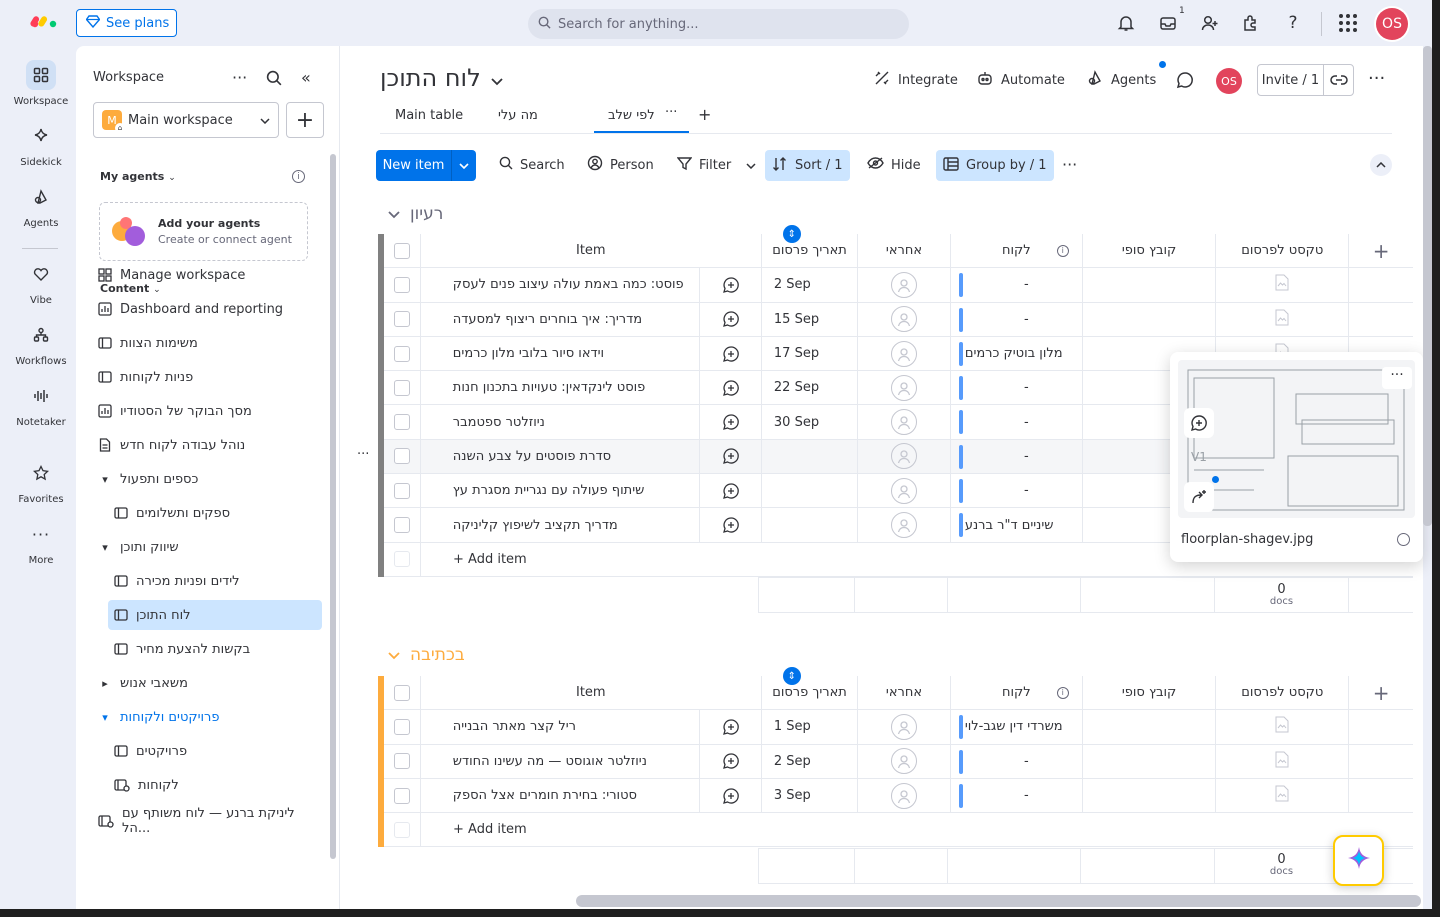 The height and width of the screenshot is (917, 1440). Describe the element at coordinates (215, 785) in the screenshot. I see `sidebar-item-16: לקוחות` at that location.